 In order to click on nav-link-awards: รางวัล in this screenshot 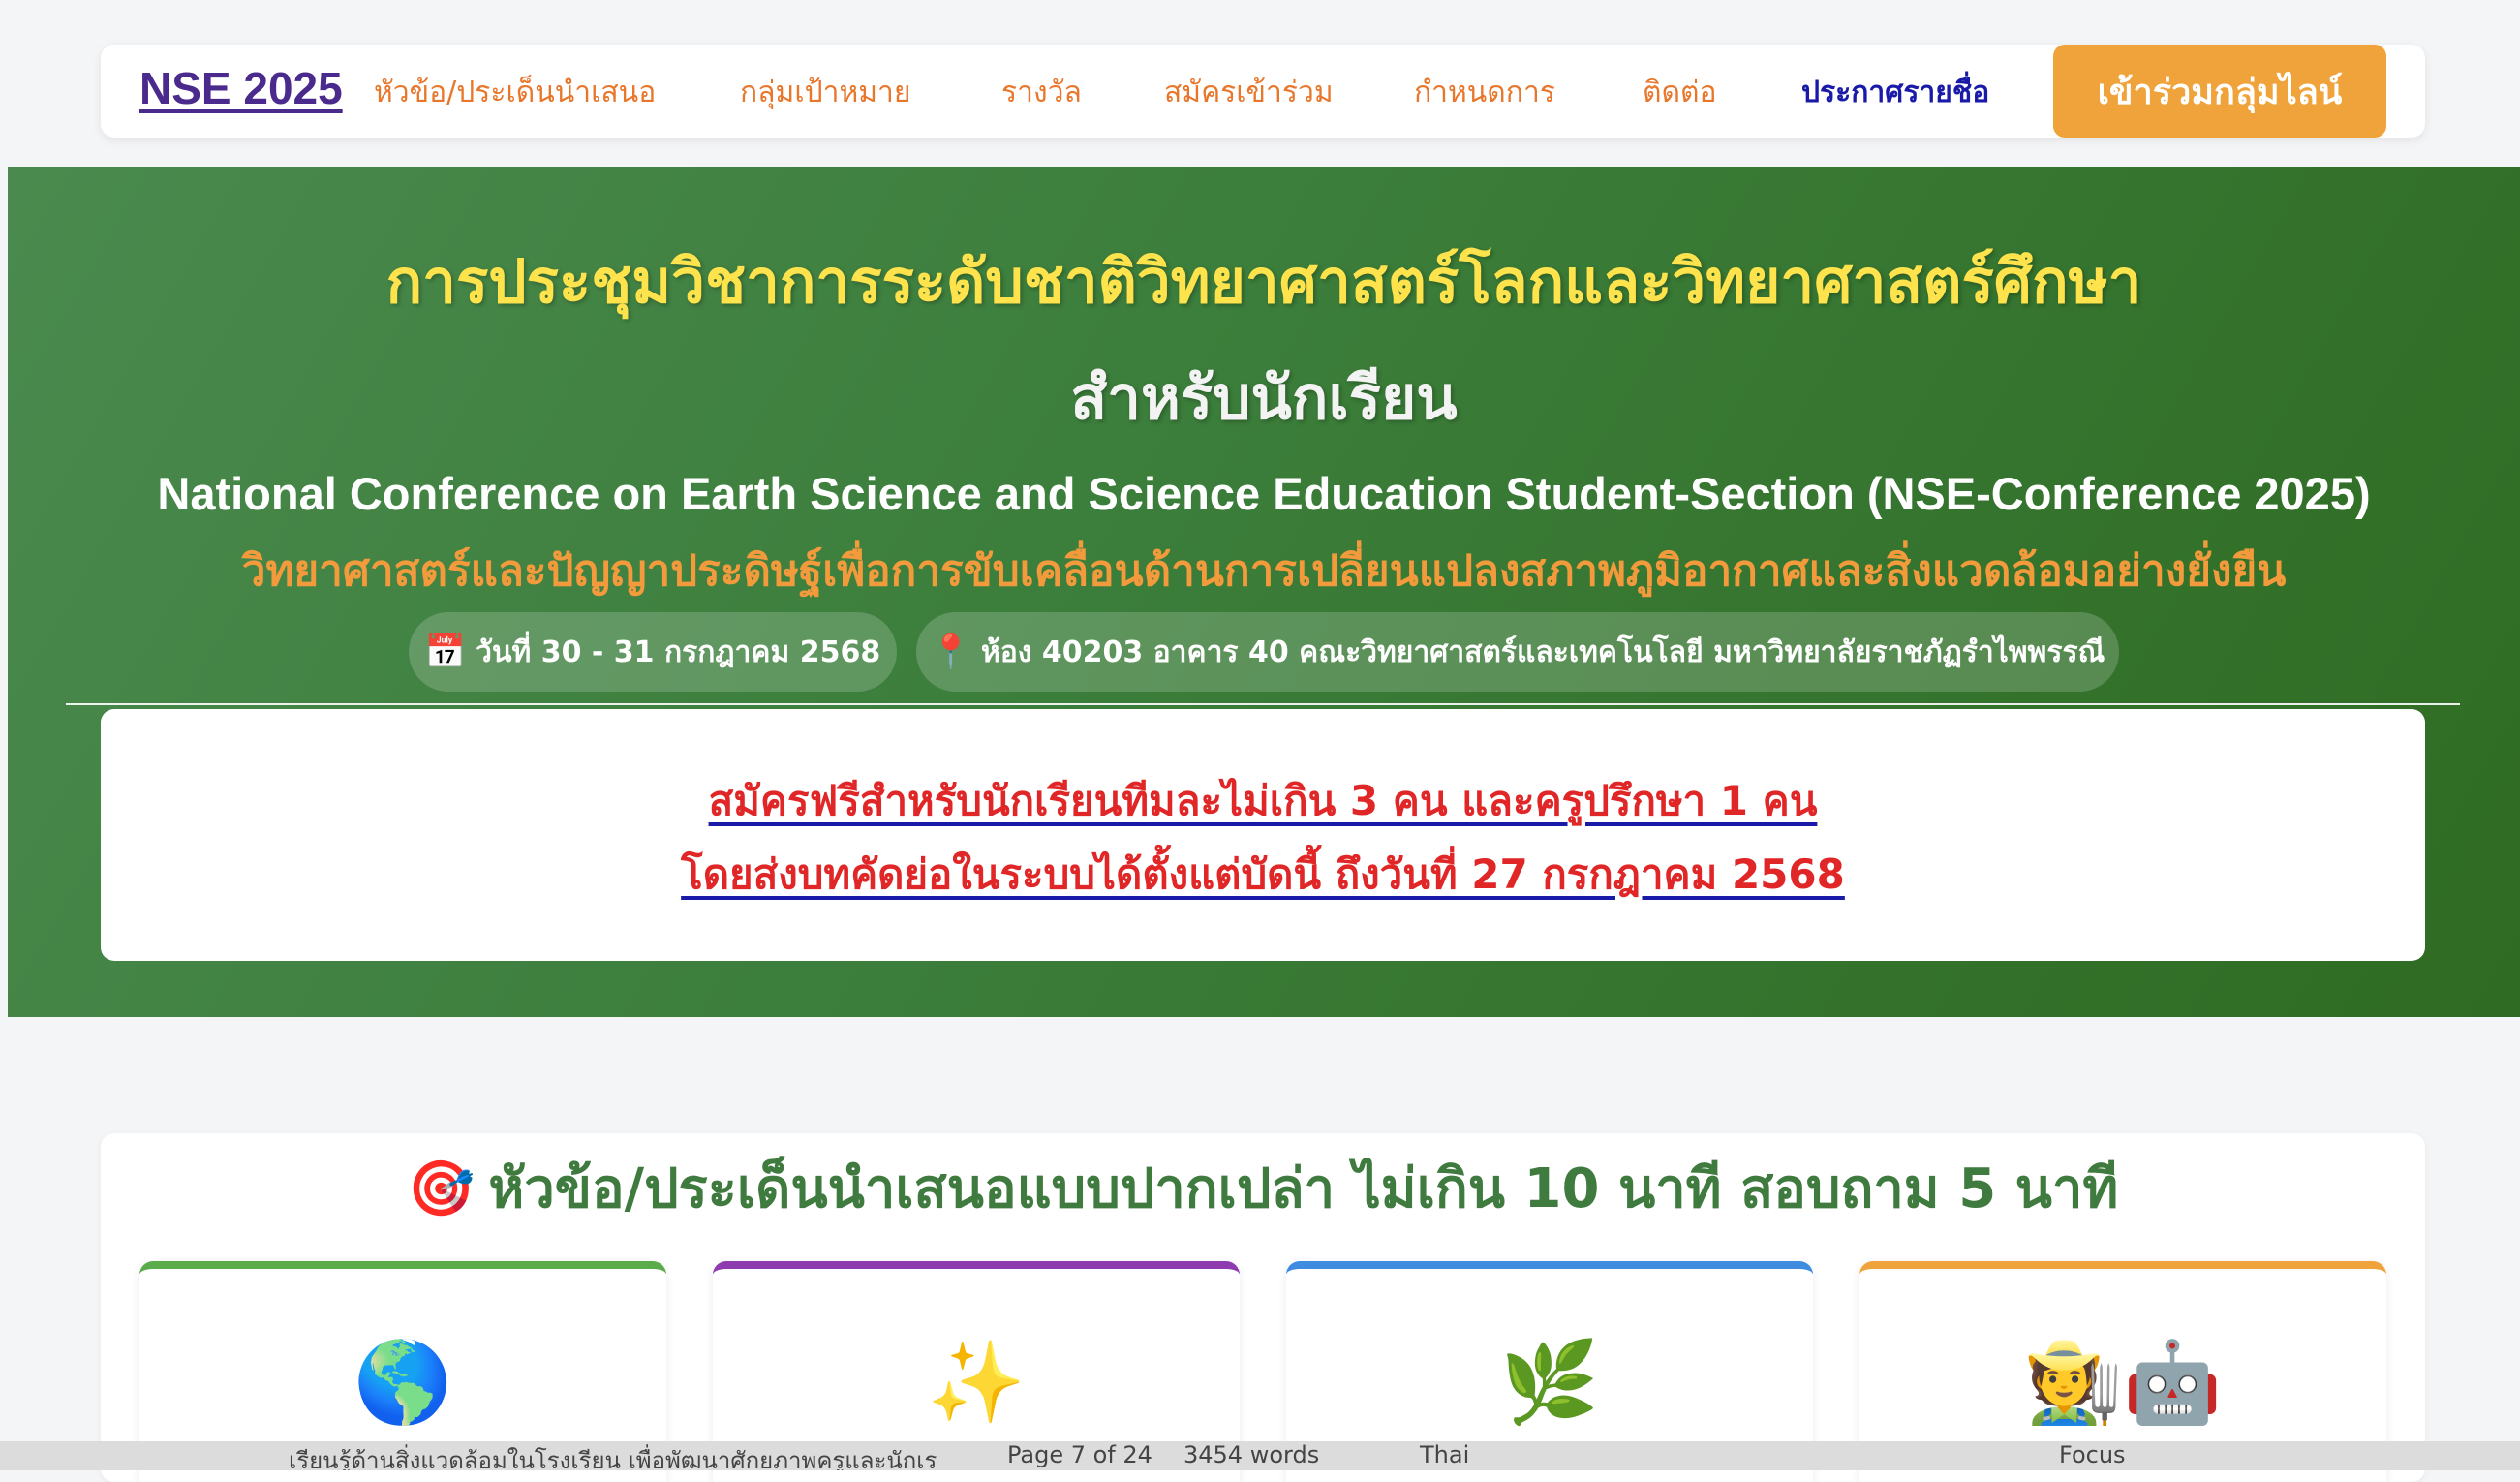, I will do `click(1041, 92)`.